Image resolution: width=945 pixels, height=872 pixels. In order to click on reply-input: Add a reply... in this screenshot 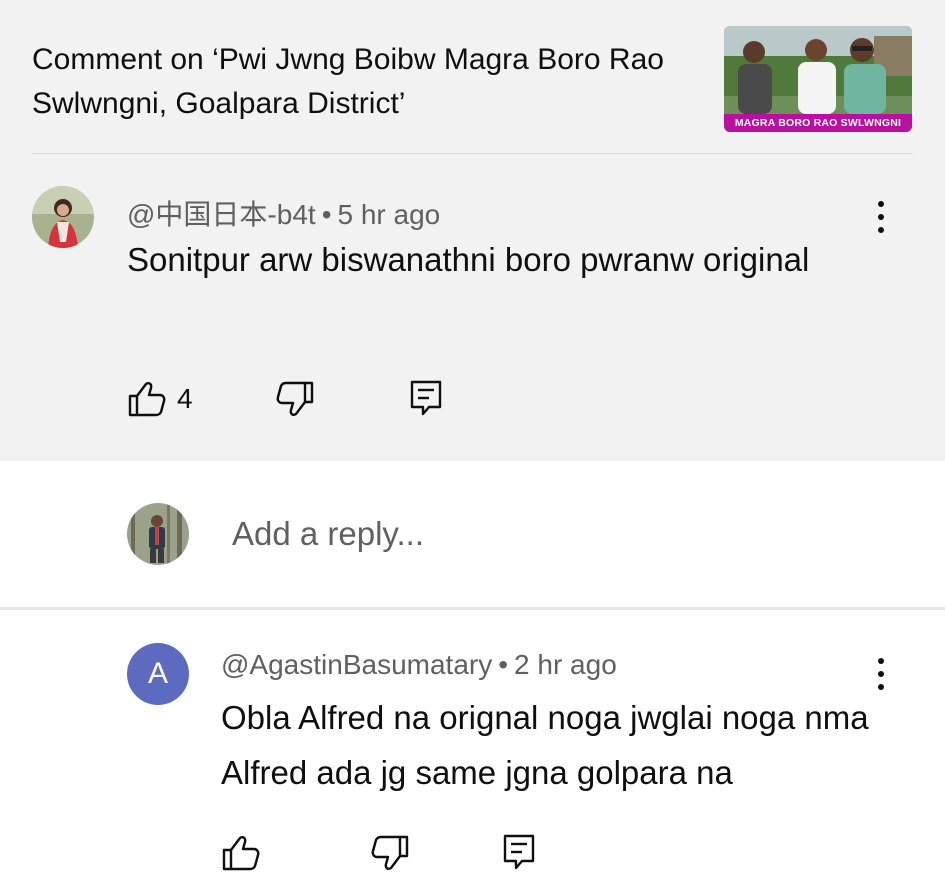, I will do `click(328, 534)`.